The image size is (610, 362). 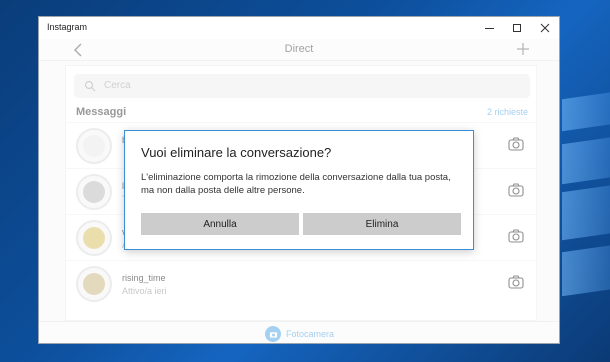 I want to click on maximize-icon, so click(x=517, y=28).